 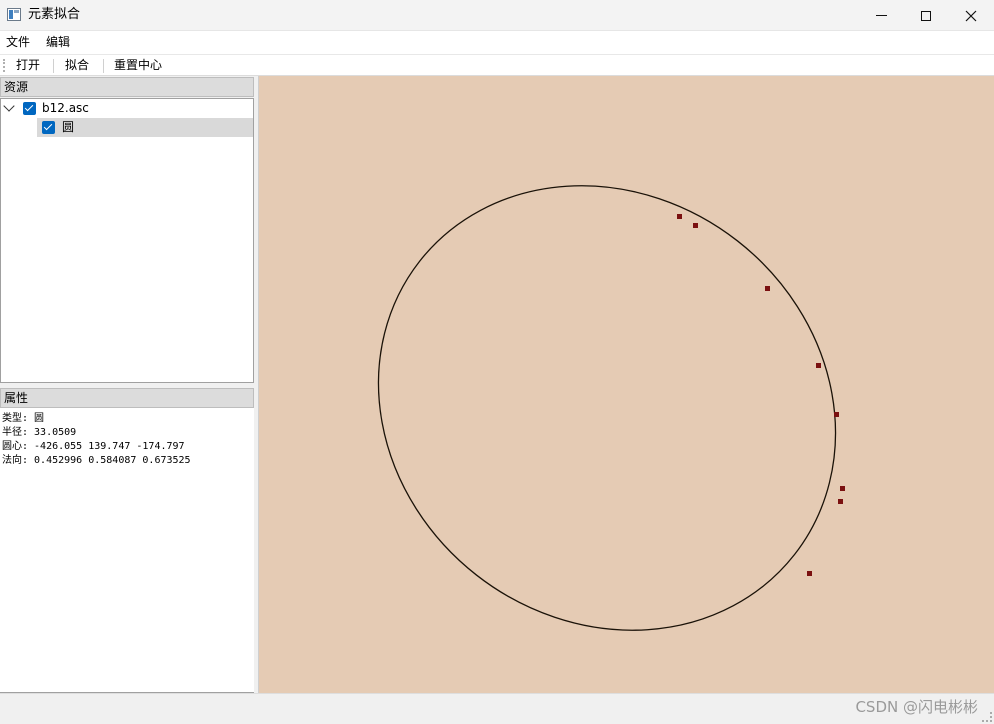 I want to click on title-bar: 元素拟合, so click(x=497, y=15).